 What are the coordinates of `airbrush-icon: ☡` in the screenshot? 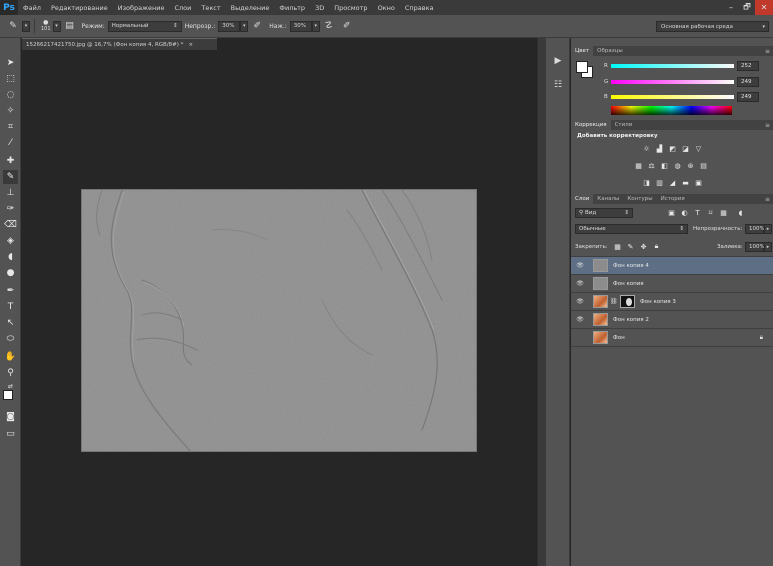 It's located at (329, 26).